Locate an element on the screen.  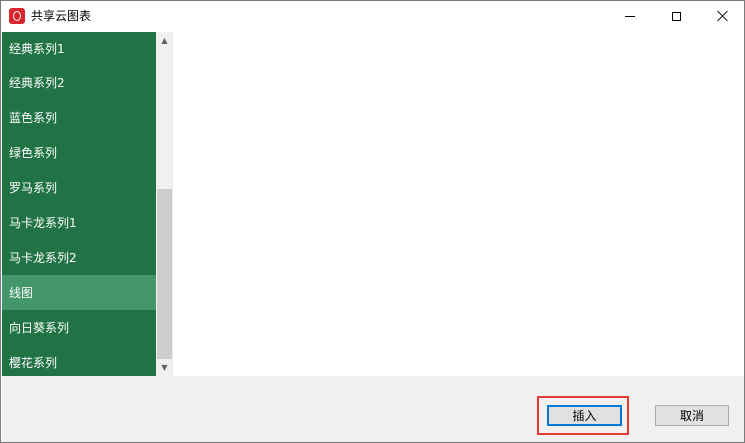
sidebar-item-label: 向日葵系列 is located at coordinates (39, 328).